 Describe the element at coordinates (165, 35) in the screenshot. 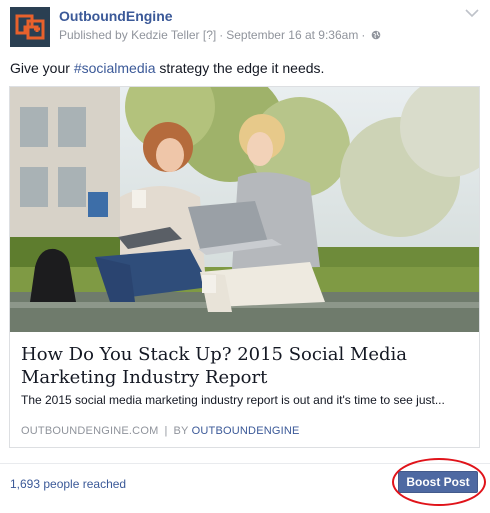

I see `publisher-name: Kedzie Teller` at that location.